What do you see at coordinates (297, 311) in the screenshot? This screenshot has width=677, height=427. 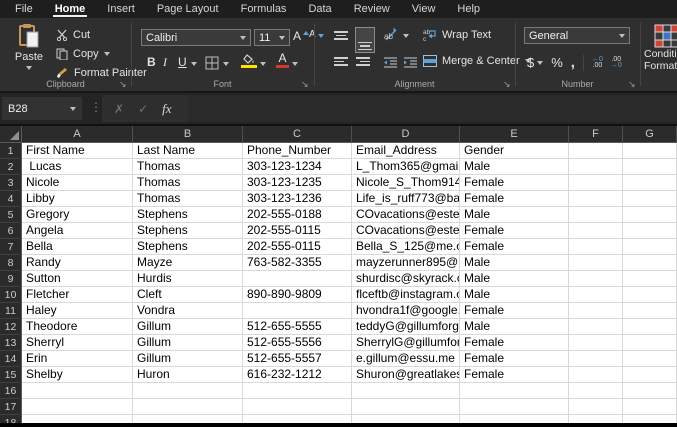 I see `cell-C11` at bounding box center [297, 311].